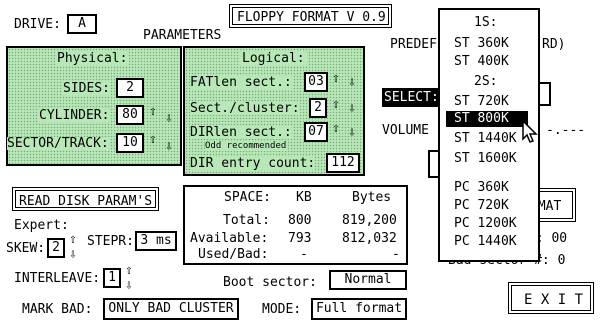 This screenshot has width=604, height=324. I want to click on menu-item-pc1440k: PC 1440K, so click(489, 242).